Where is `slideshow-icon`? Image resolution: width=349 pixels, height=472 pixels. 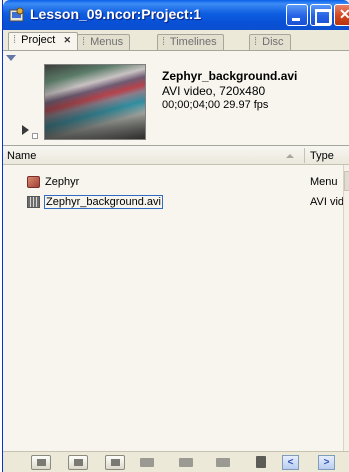 slideshow-icon is located at coordinates (223, 462).